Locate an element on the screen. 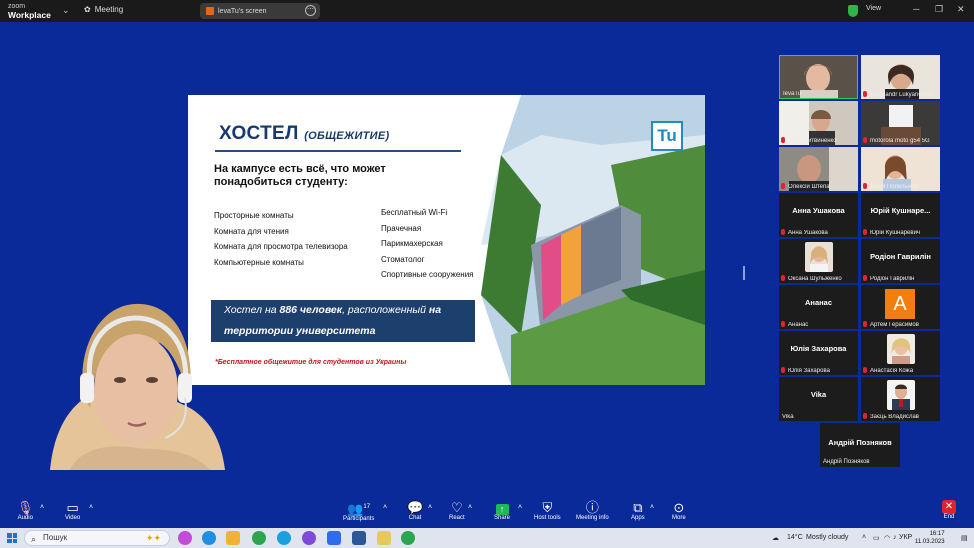 This screenshot has width=974, height=548. share-label: levaTu's screen is located at coordinates (242, 11).